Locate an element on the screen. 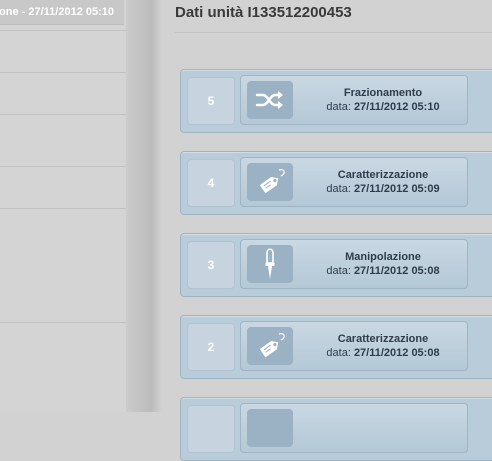 The image size is (492, 461). event-card: 5 Frazionamento data: 27/11/2012 05:10 is located at coordinates (336, 101).